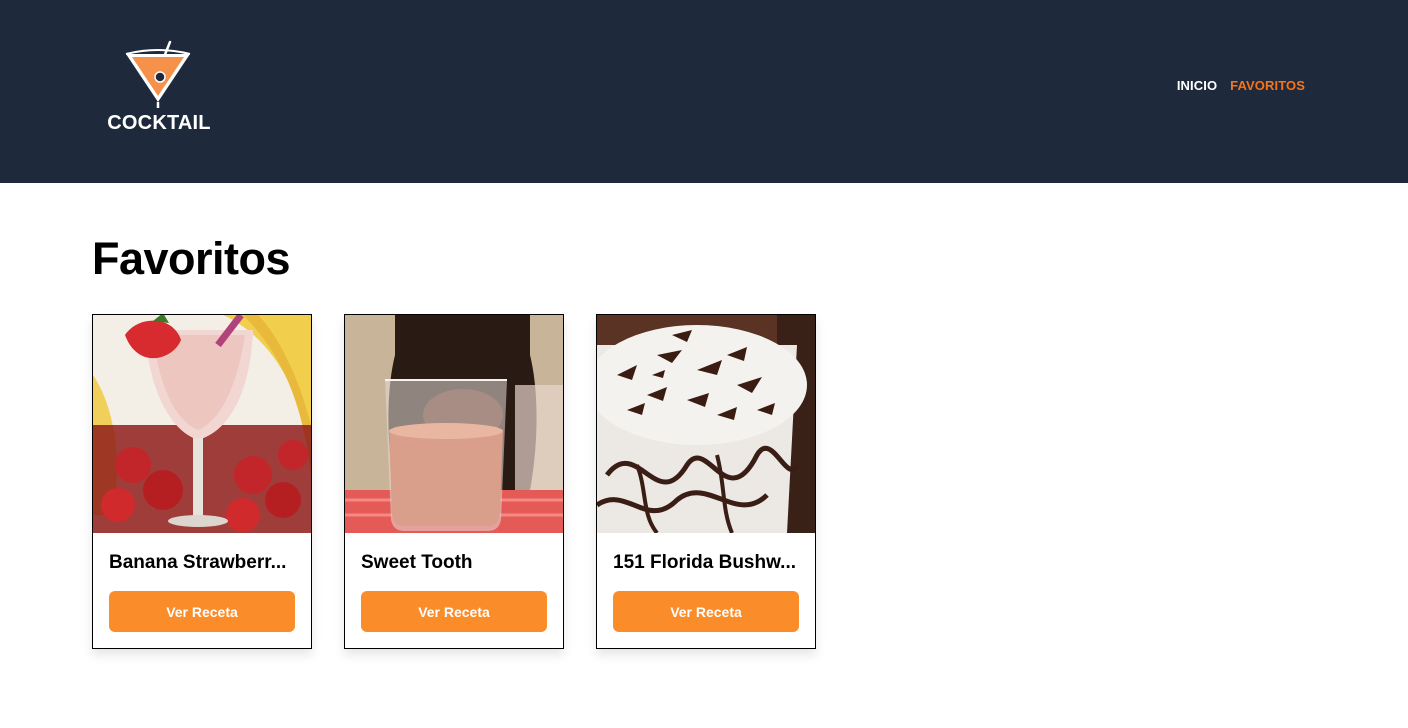 The image size is (1408, 728). I want to click on drink-card: 151 Florida Bushw... Ver Receta, so click(706, 481).